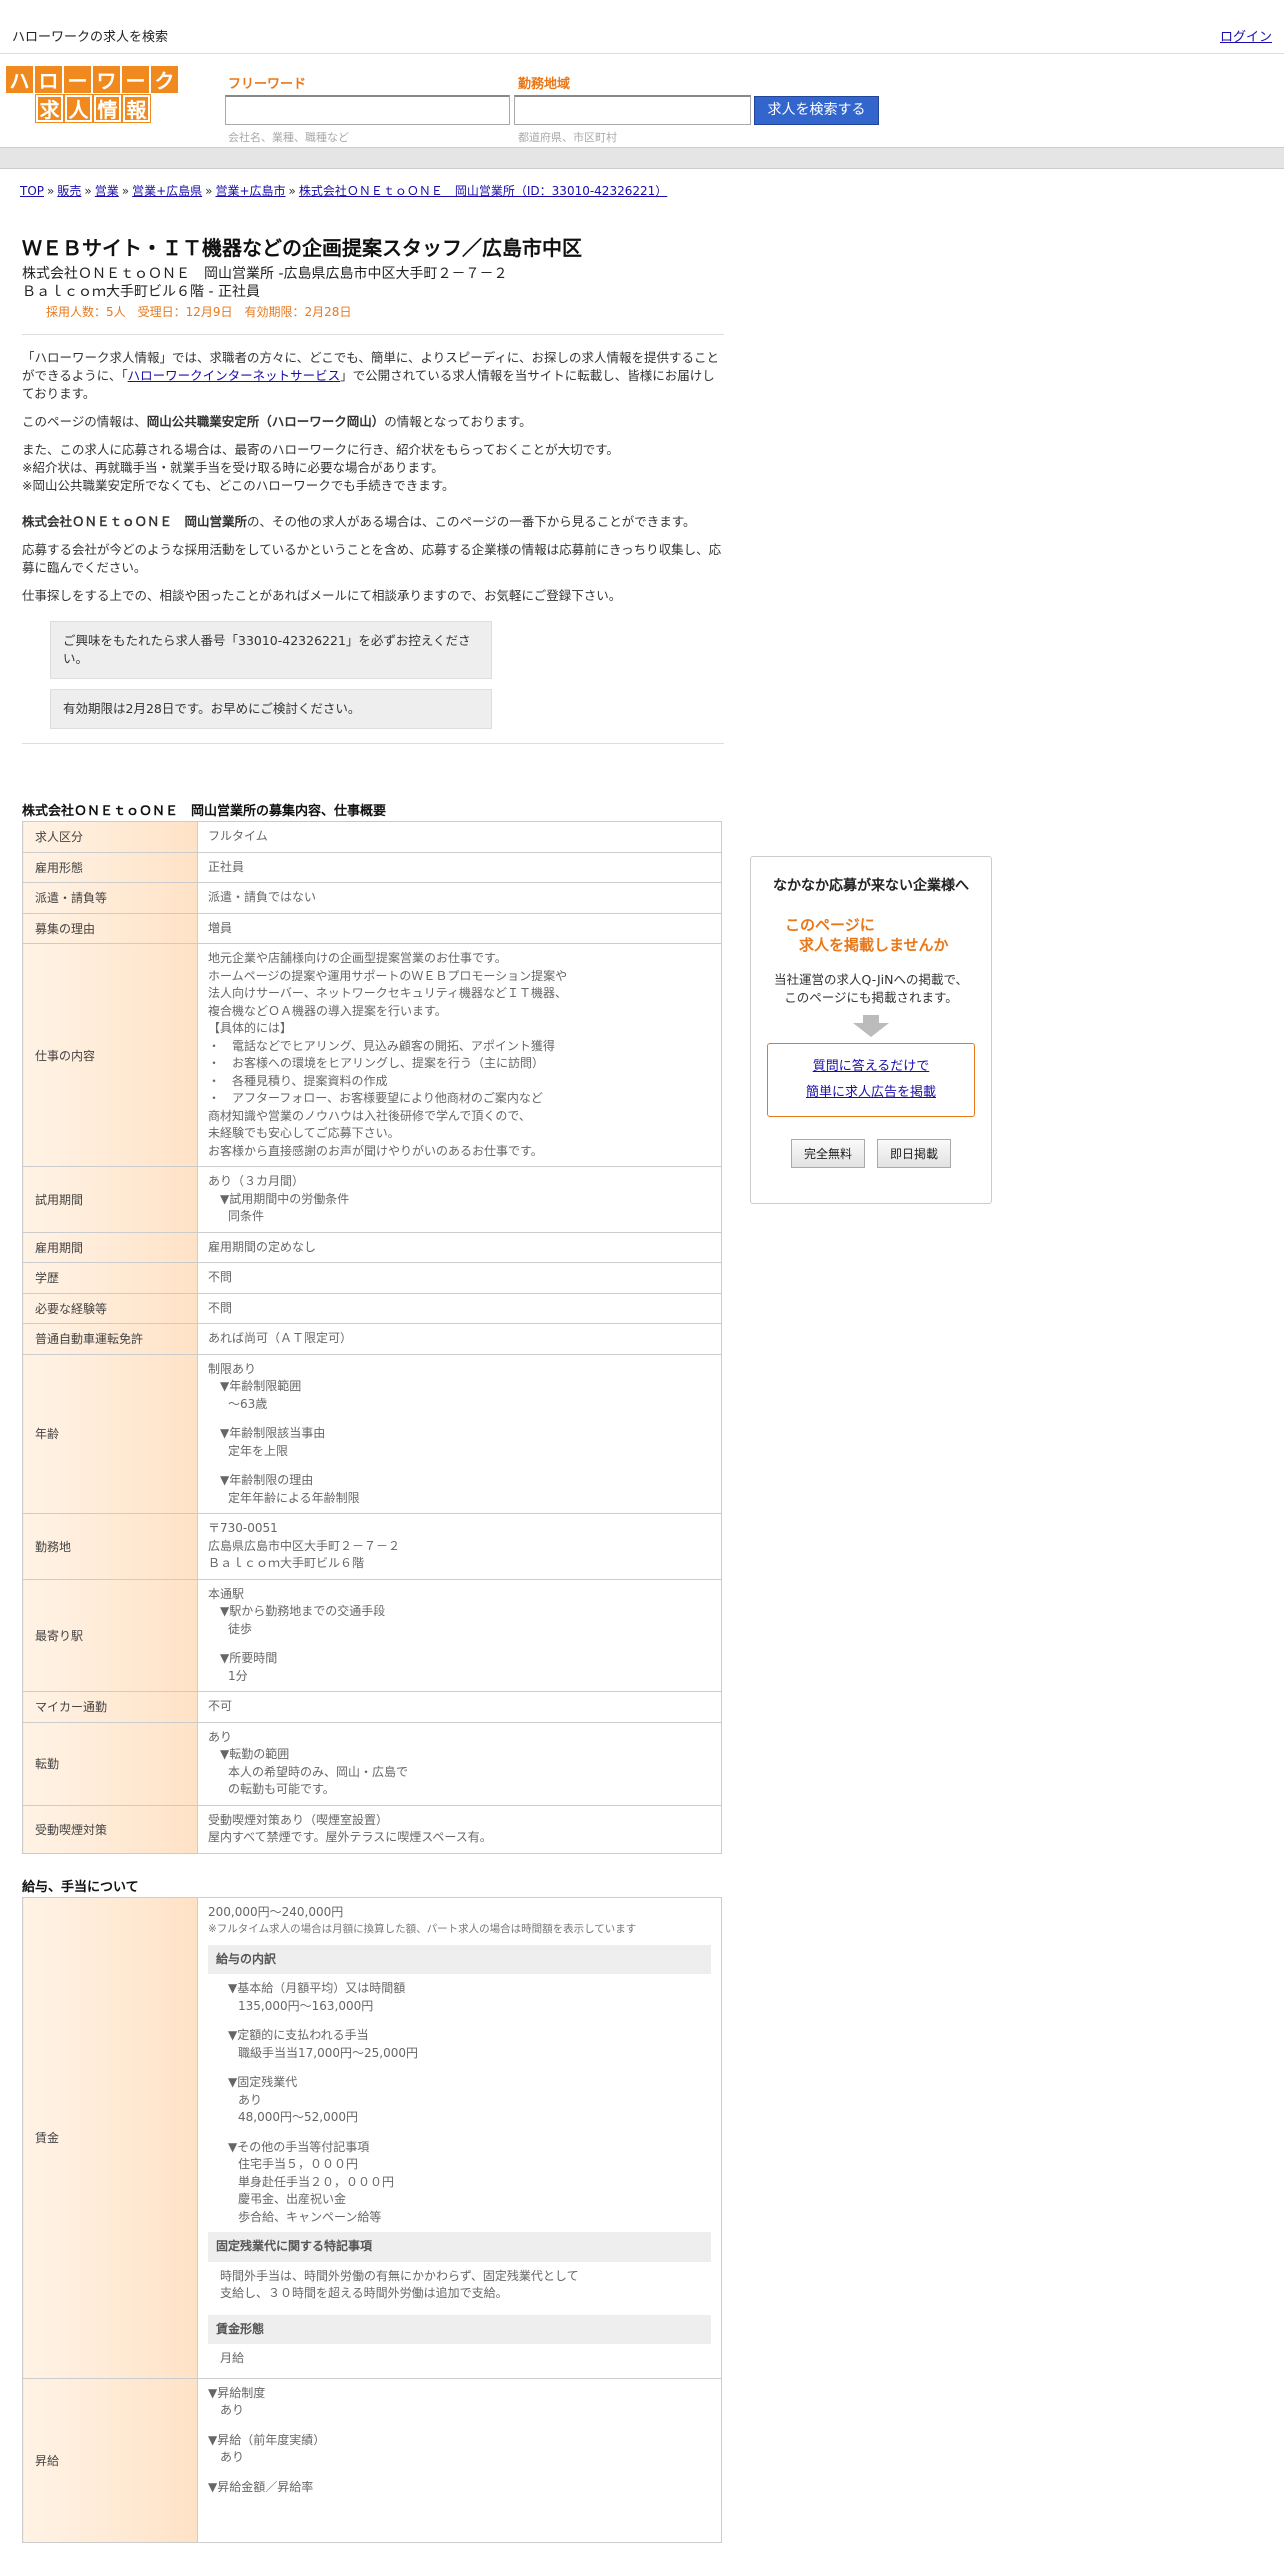 The height and width of the screenshot is (2568, 1284). What do you see at coordinates (234, 375) in the screenshot?
I see `hellowork-internet-link: ハローワークインターネットサービス` at bounding box center [234, 375].